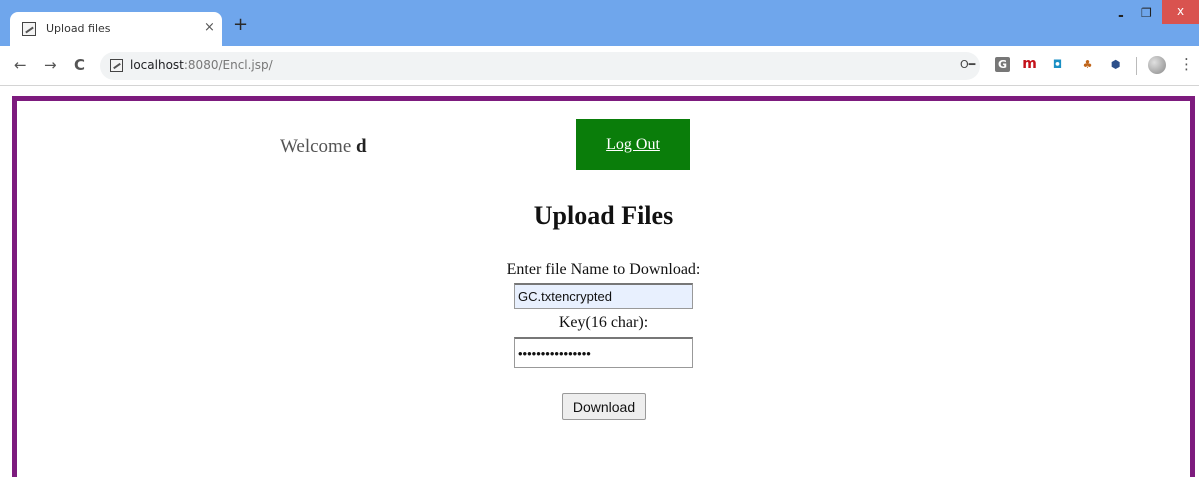  Describe the element at coordinates (20, 65) in the screenshot. I see `back-icon: ←` at that location.